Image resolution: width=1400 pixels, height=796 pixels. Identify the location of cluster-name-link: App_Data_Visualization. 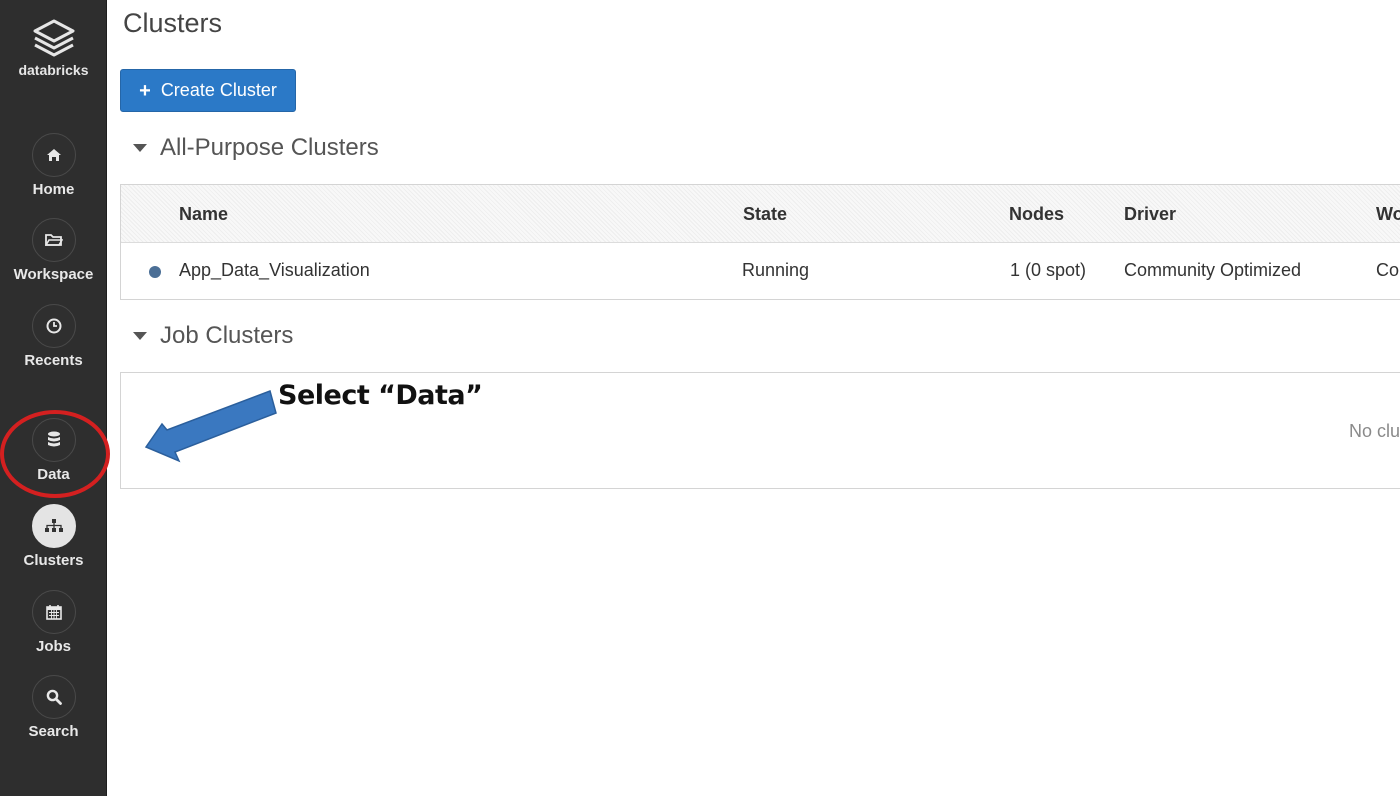
(274, 270).